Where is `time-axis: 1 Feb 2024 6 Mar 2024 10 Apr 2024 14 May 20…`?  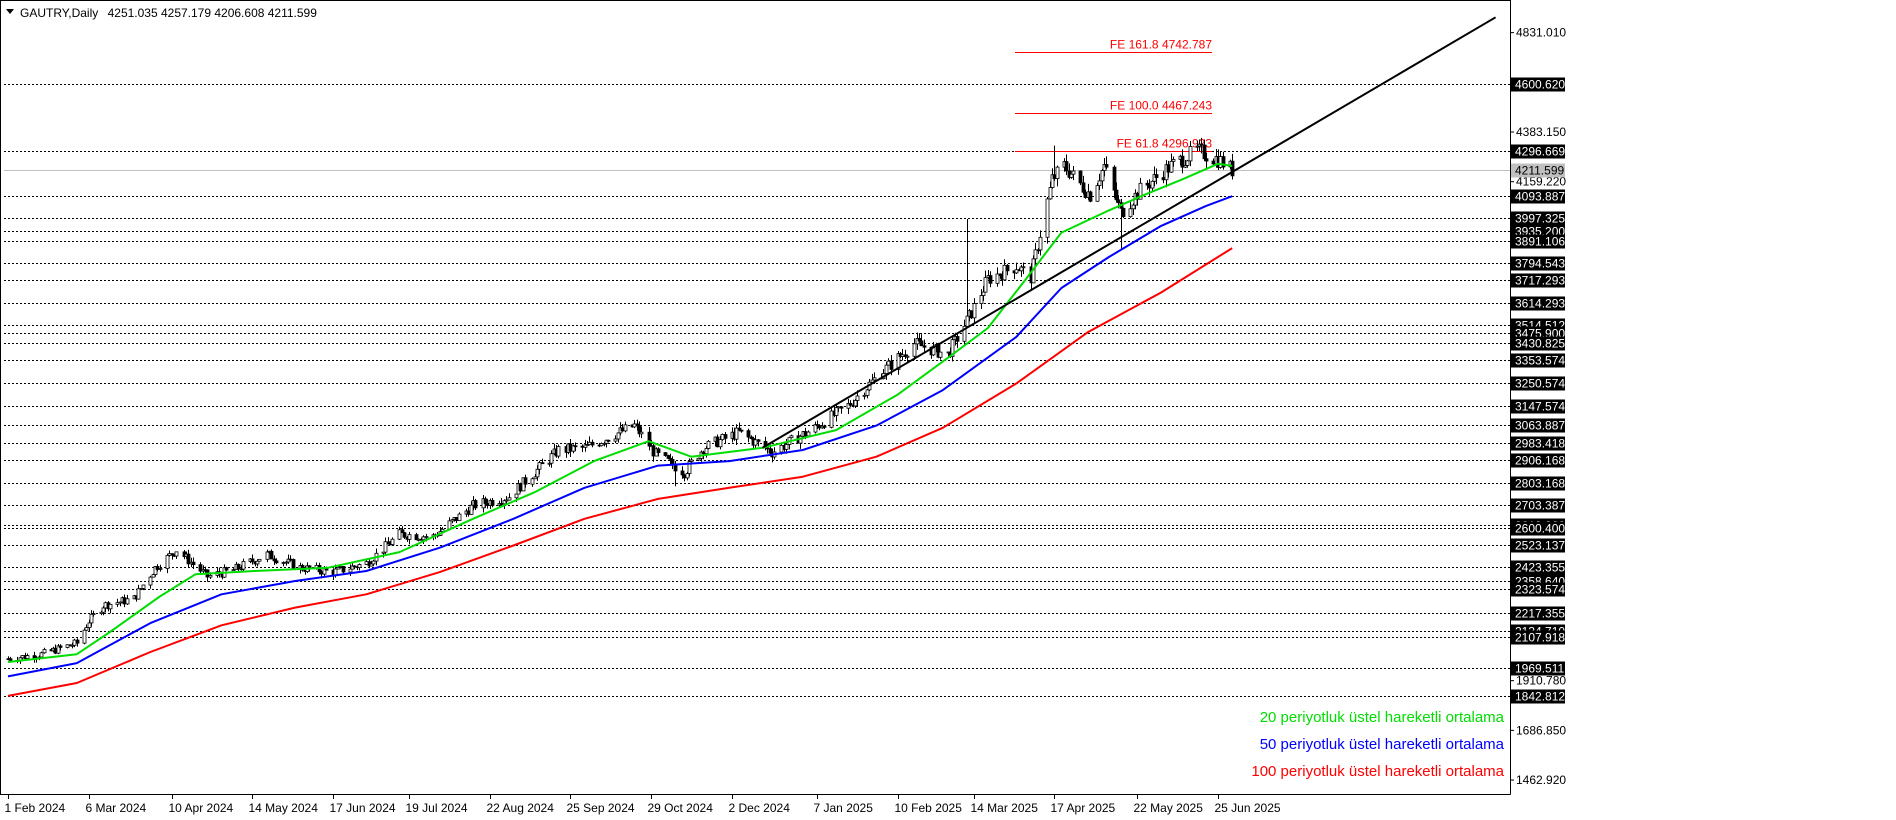
time-axis: 1 Feb 2024 6 Mar 2024 10 Apr 2024 14 May 20… is located at coordinates (643, 804).